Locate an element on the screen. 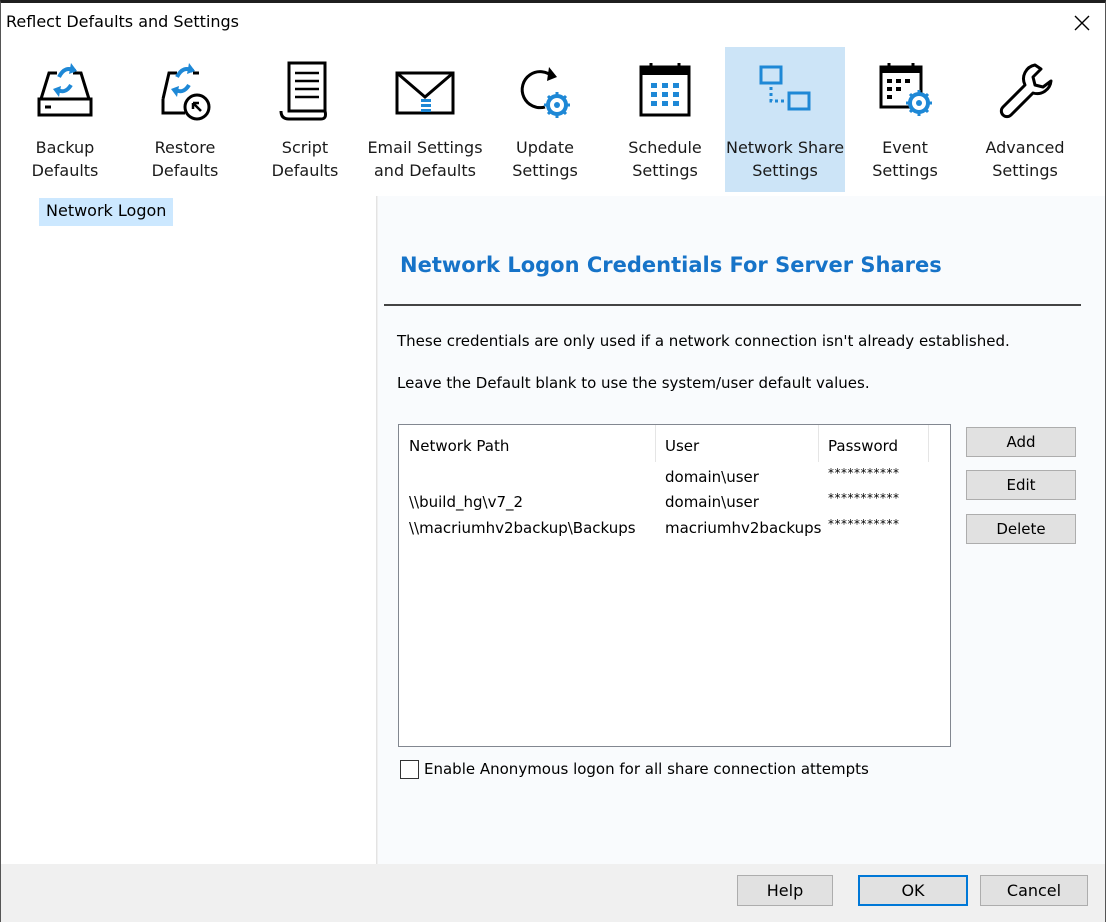 This screenshot has height=922, width=1106. toolbar-script-defaults: Script Defaults is located at coordinates (305, 119).